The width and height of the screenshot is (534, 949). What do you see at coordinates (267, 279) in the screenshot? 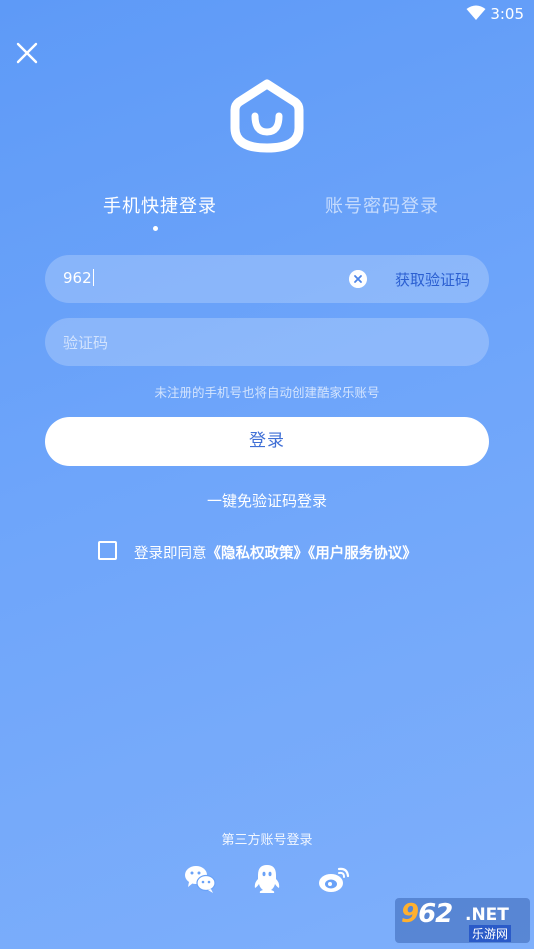
I see `phone-input: 962 获取验证码` at bounding box center [267, 279].